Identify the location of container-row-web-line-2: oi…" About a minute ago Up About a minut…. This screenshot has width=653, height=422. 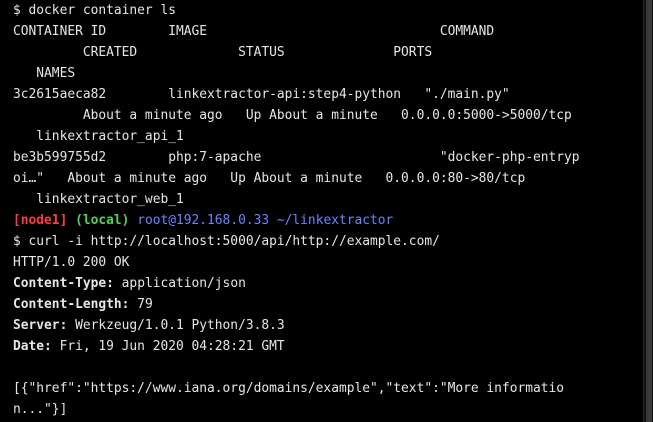
(269, 178).